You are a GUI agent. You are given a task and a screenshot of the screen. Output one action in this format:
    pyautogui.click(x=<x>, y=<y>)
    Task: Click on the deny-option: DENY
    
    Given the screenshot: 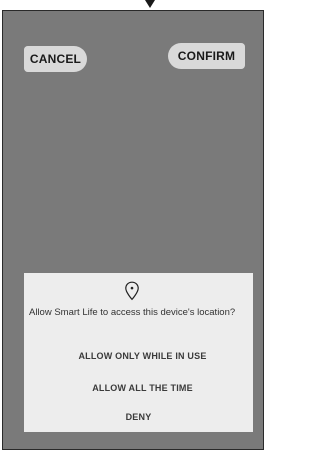 What is the action you would take?
    pyautogui.click(x=138, y=417)
    